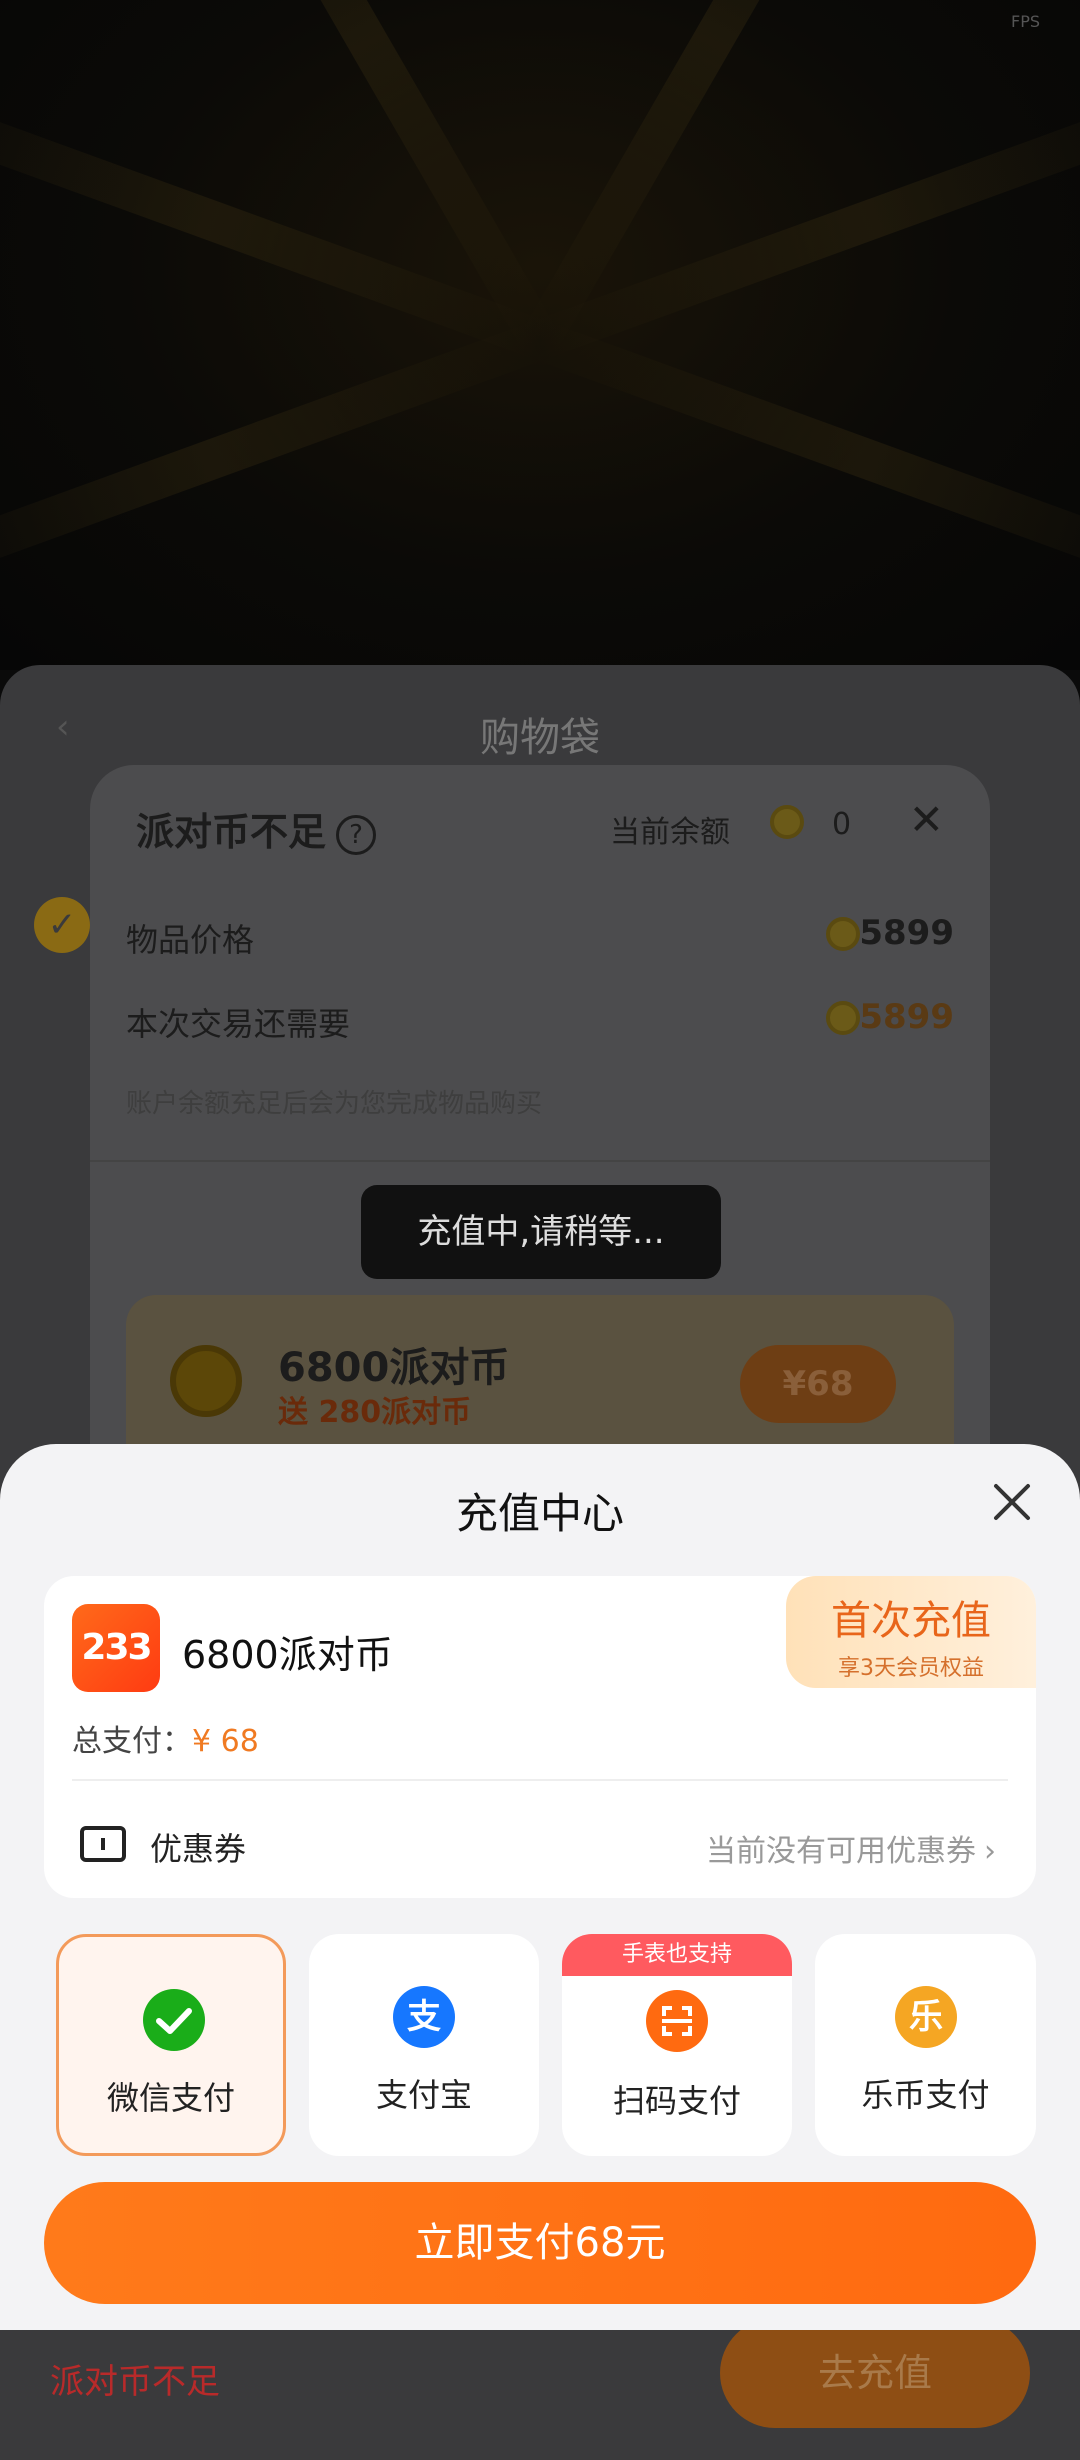 Image resolution: width=1080 pixels, height=2460 pixels. Describe the element at coordinates (256, 828) in the screenshot. I see `popup-title: 派对币不足?` at that location.